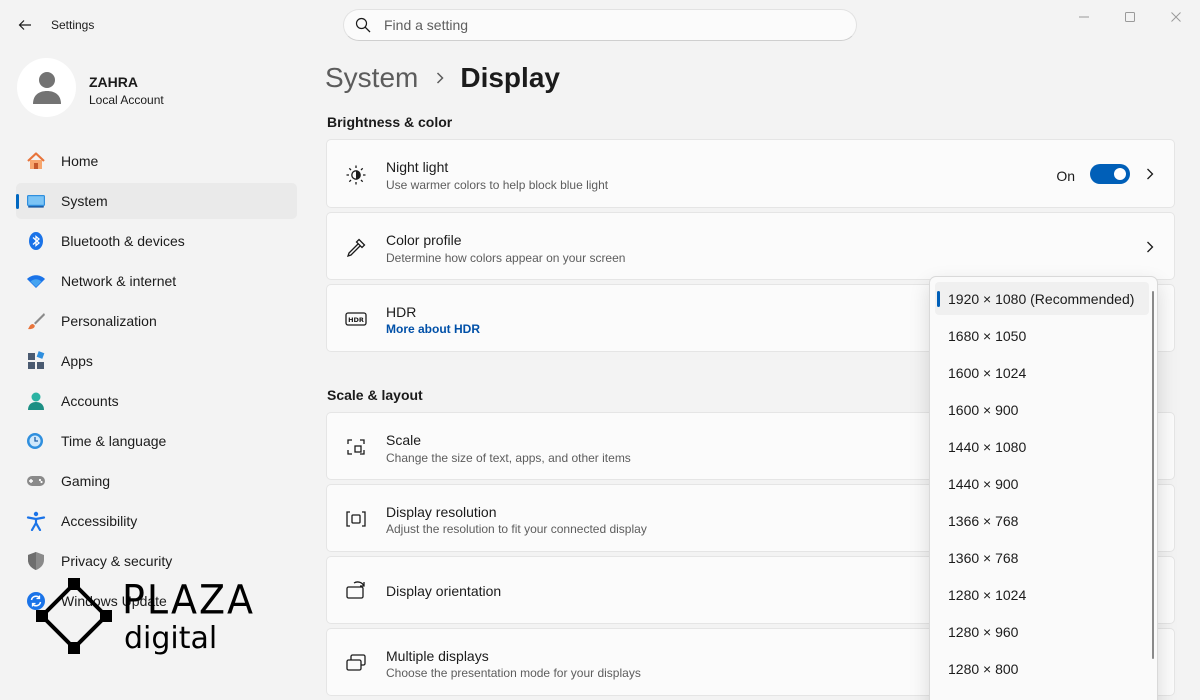  Describe the element at coordinates (1042, 594) in the screenshot. I see `resolution-option: 1280 × 1024` at that location.